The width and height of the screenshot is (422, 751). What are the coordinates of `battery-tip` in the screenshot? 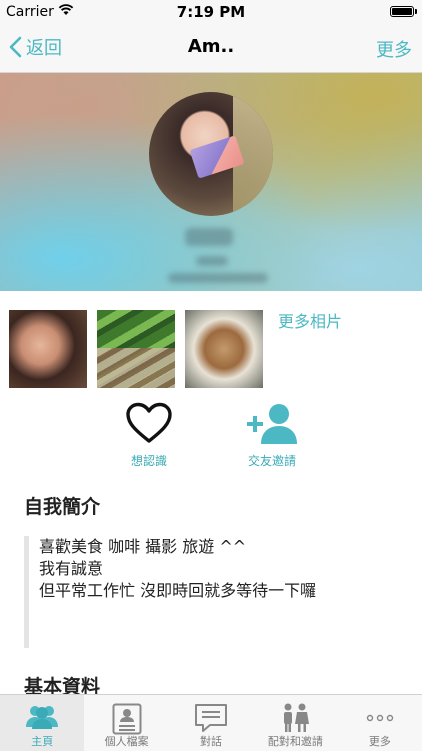 It's located at (416, 11).